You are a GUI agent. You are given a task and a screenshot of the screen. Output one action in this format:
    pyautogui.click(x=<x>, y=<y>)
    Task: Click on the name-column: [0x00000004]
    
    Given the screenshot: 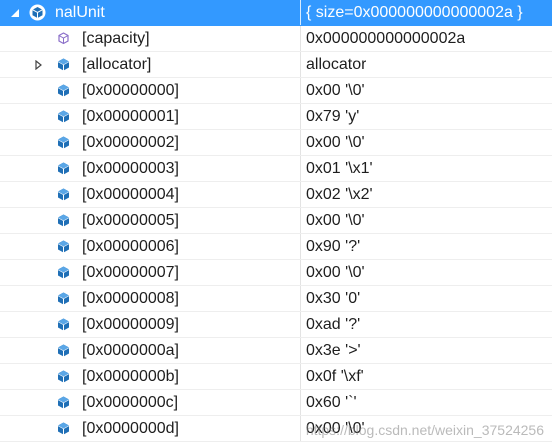 What is the action you would take?
    pyautogui.click(x=150, y=194)
    